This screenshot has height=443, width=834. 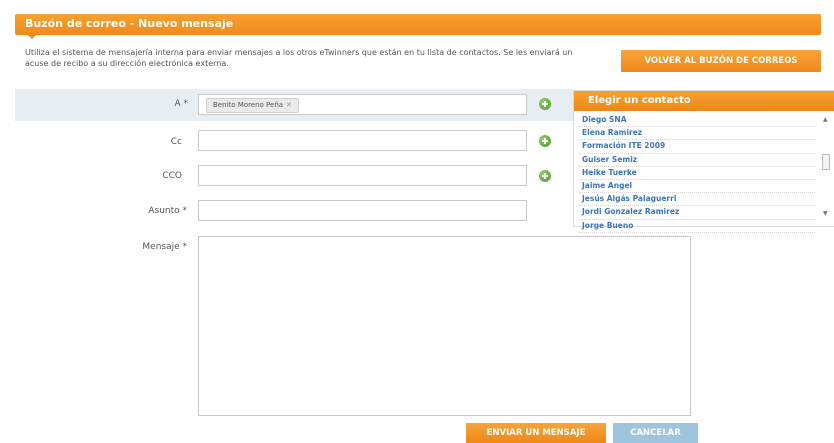 What do you see at coordinates (825, 119) in the screenshot?
I see `arrow-up-icon: ▲` at bounding box center [825, 119].